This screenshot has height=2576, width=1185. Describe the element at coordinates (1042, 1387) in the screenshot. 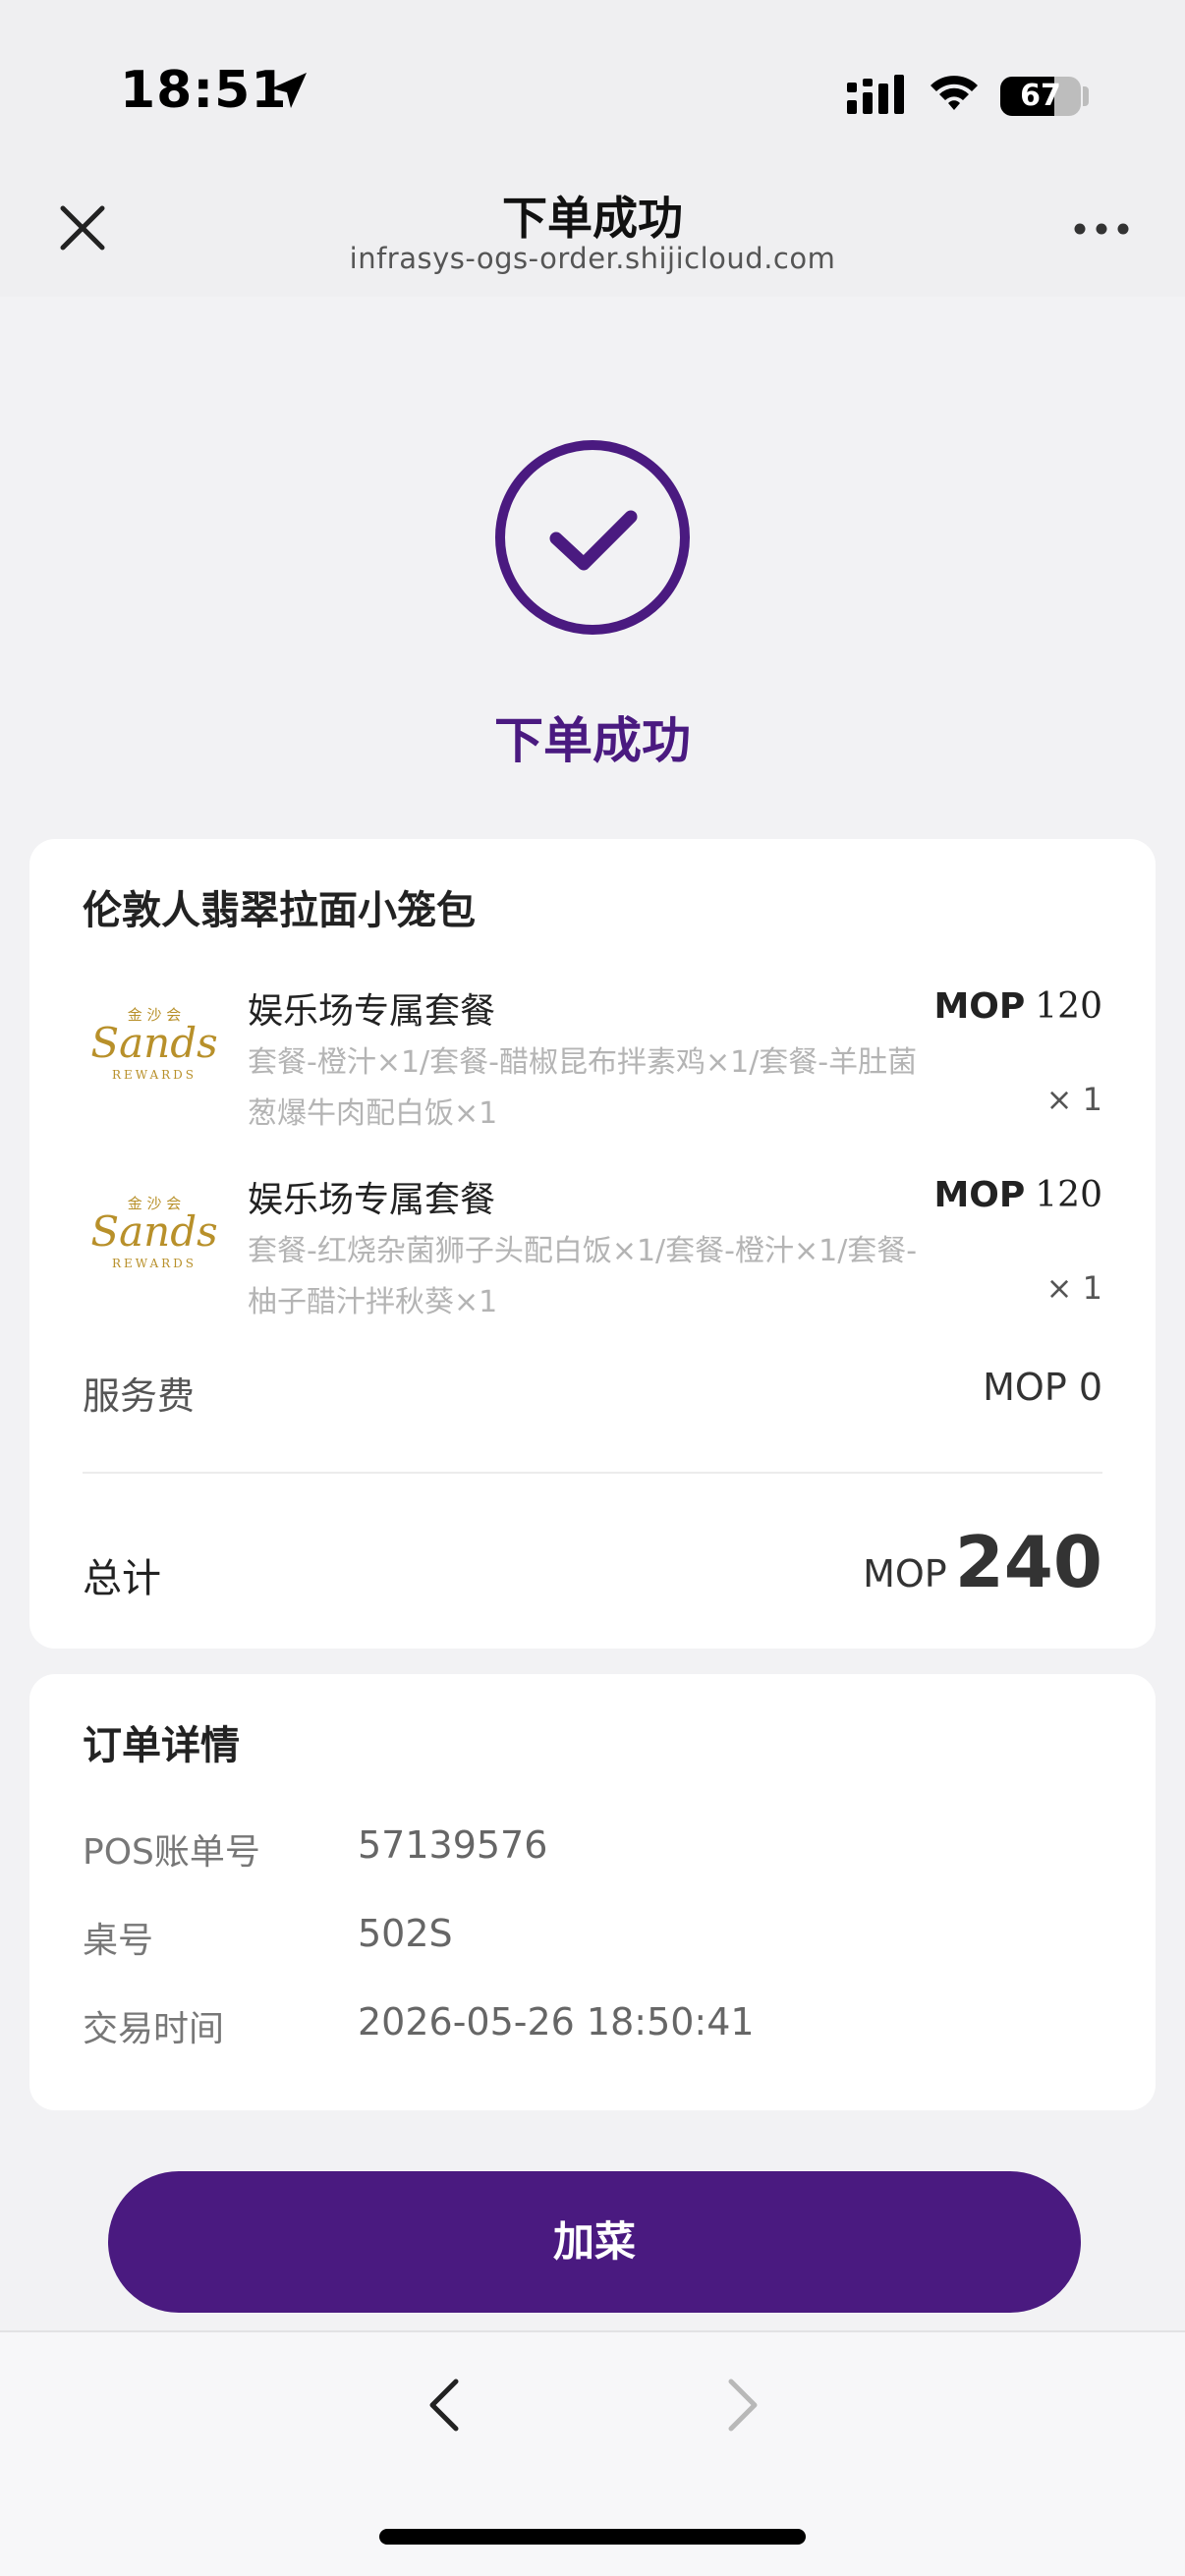

I see `service-fee-value: MOP 0` at that location.